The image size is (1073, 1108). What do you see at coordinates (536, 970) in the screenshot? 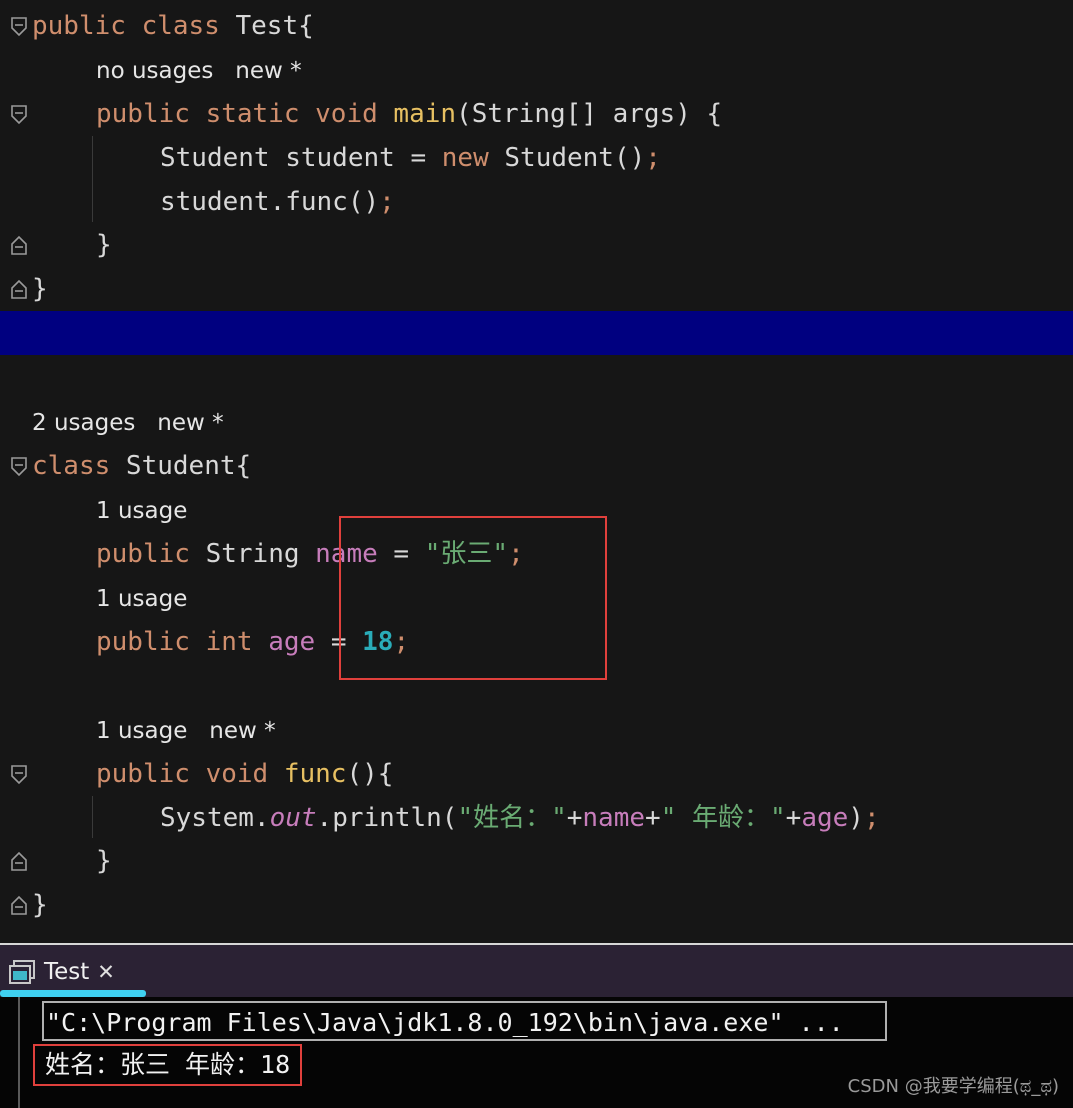
I see `run-toolbar` at bounding box center [536, 970].